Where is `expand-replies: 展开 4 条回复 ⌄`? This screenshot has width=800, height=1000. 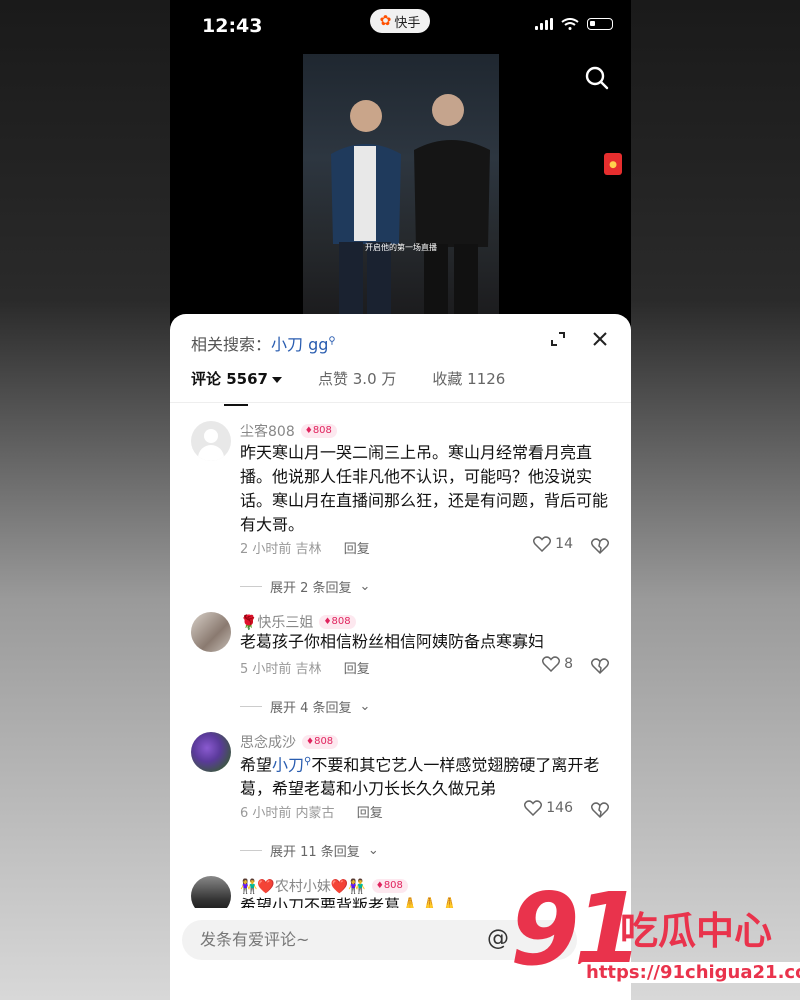
expand-replies: 展开 4 条回复 ⌄ is located at coordinates (305, 706).